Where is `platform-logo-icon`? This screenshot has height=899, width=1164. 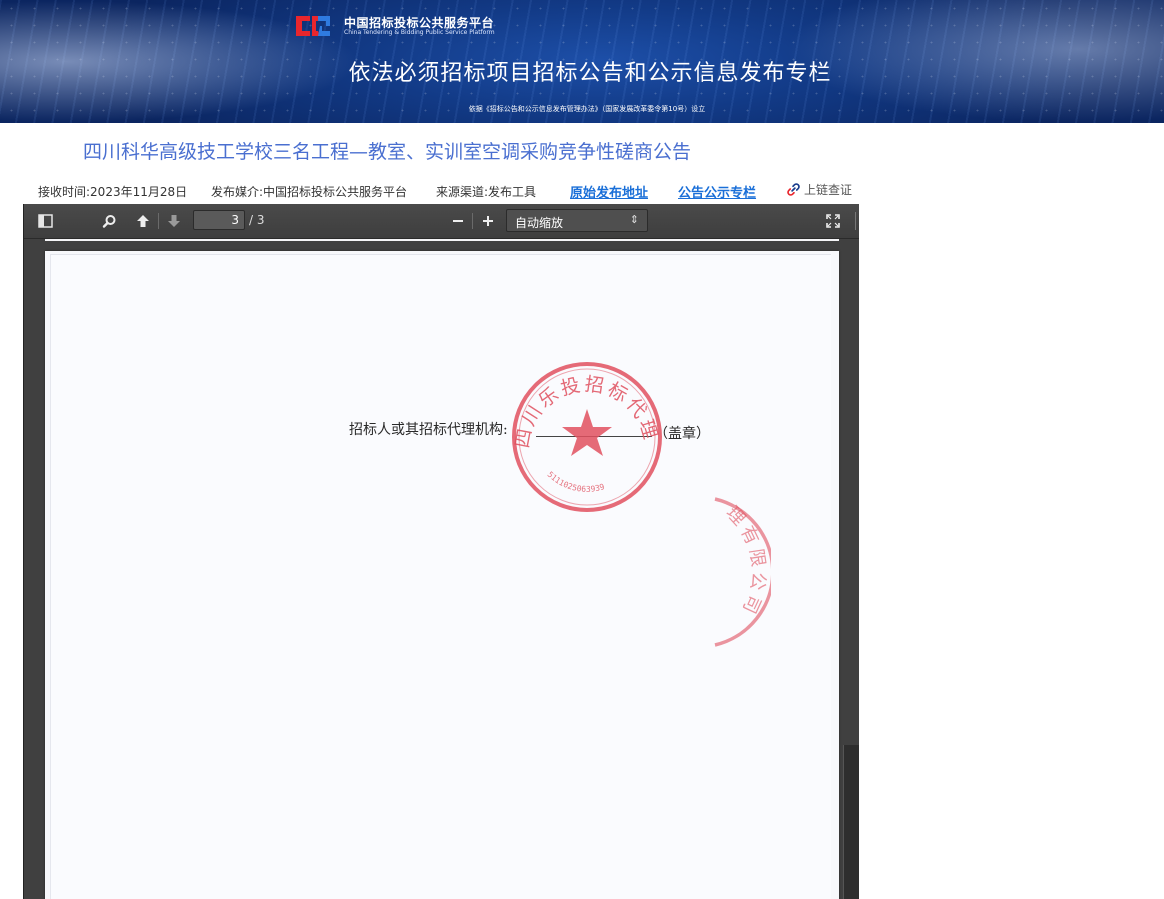
platform-logo-icon is located at coordinates (313, 26).